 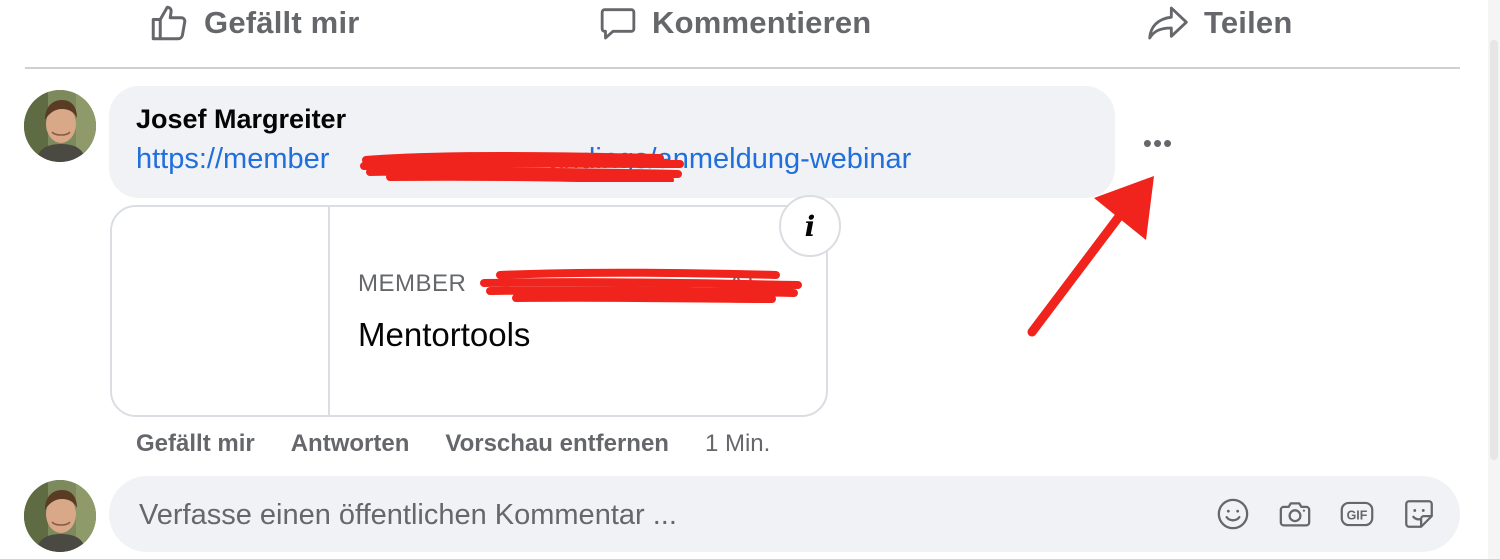 I want to click on comment-button: Kommentieren, so click(x=734, y=23).